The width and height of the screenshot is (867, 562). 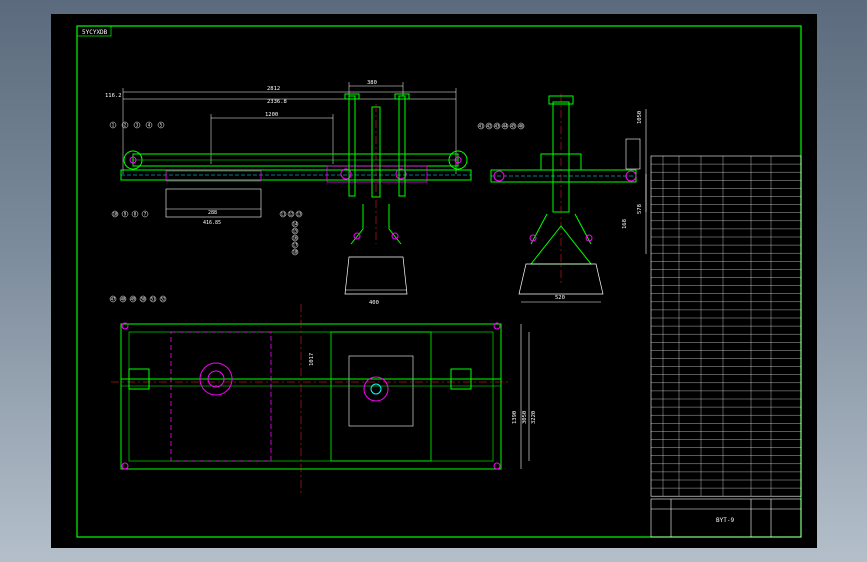 What do you see at coordinates (125, 214) in the screenshot?
I see `balloon-label: 9` at bounding box center [125, 214].